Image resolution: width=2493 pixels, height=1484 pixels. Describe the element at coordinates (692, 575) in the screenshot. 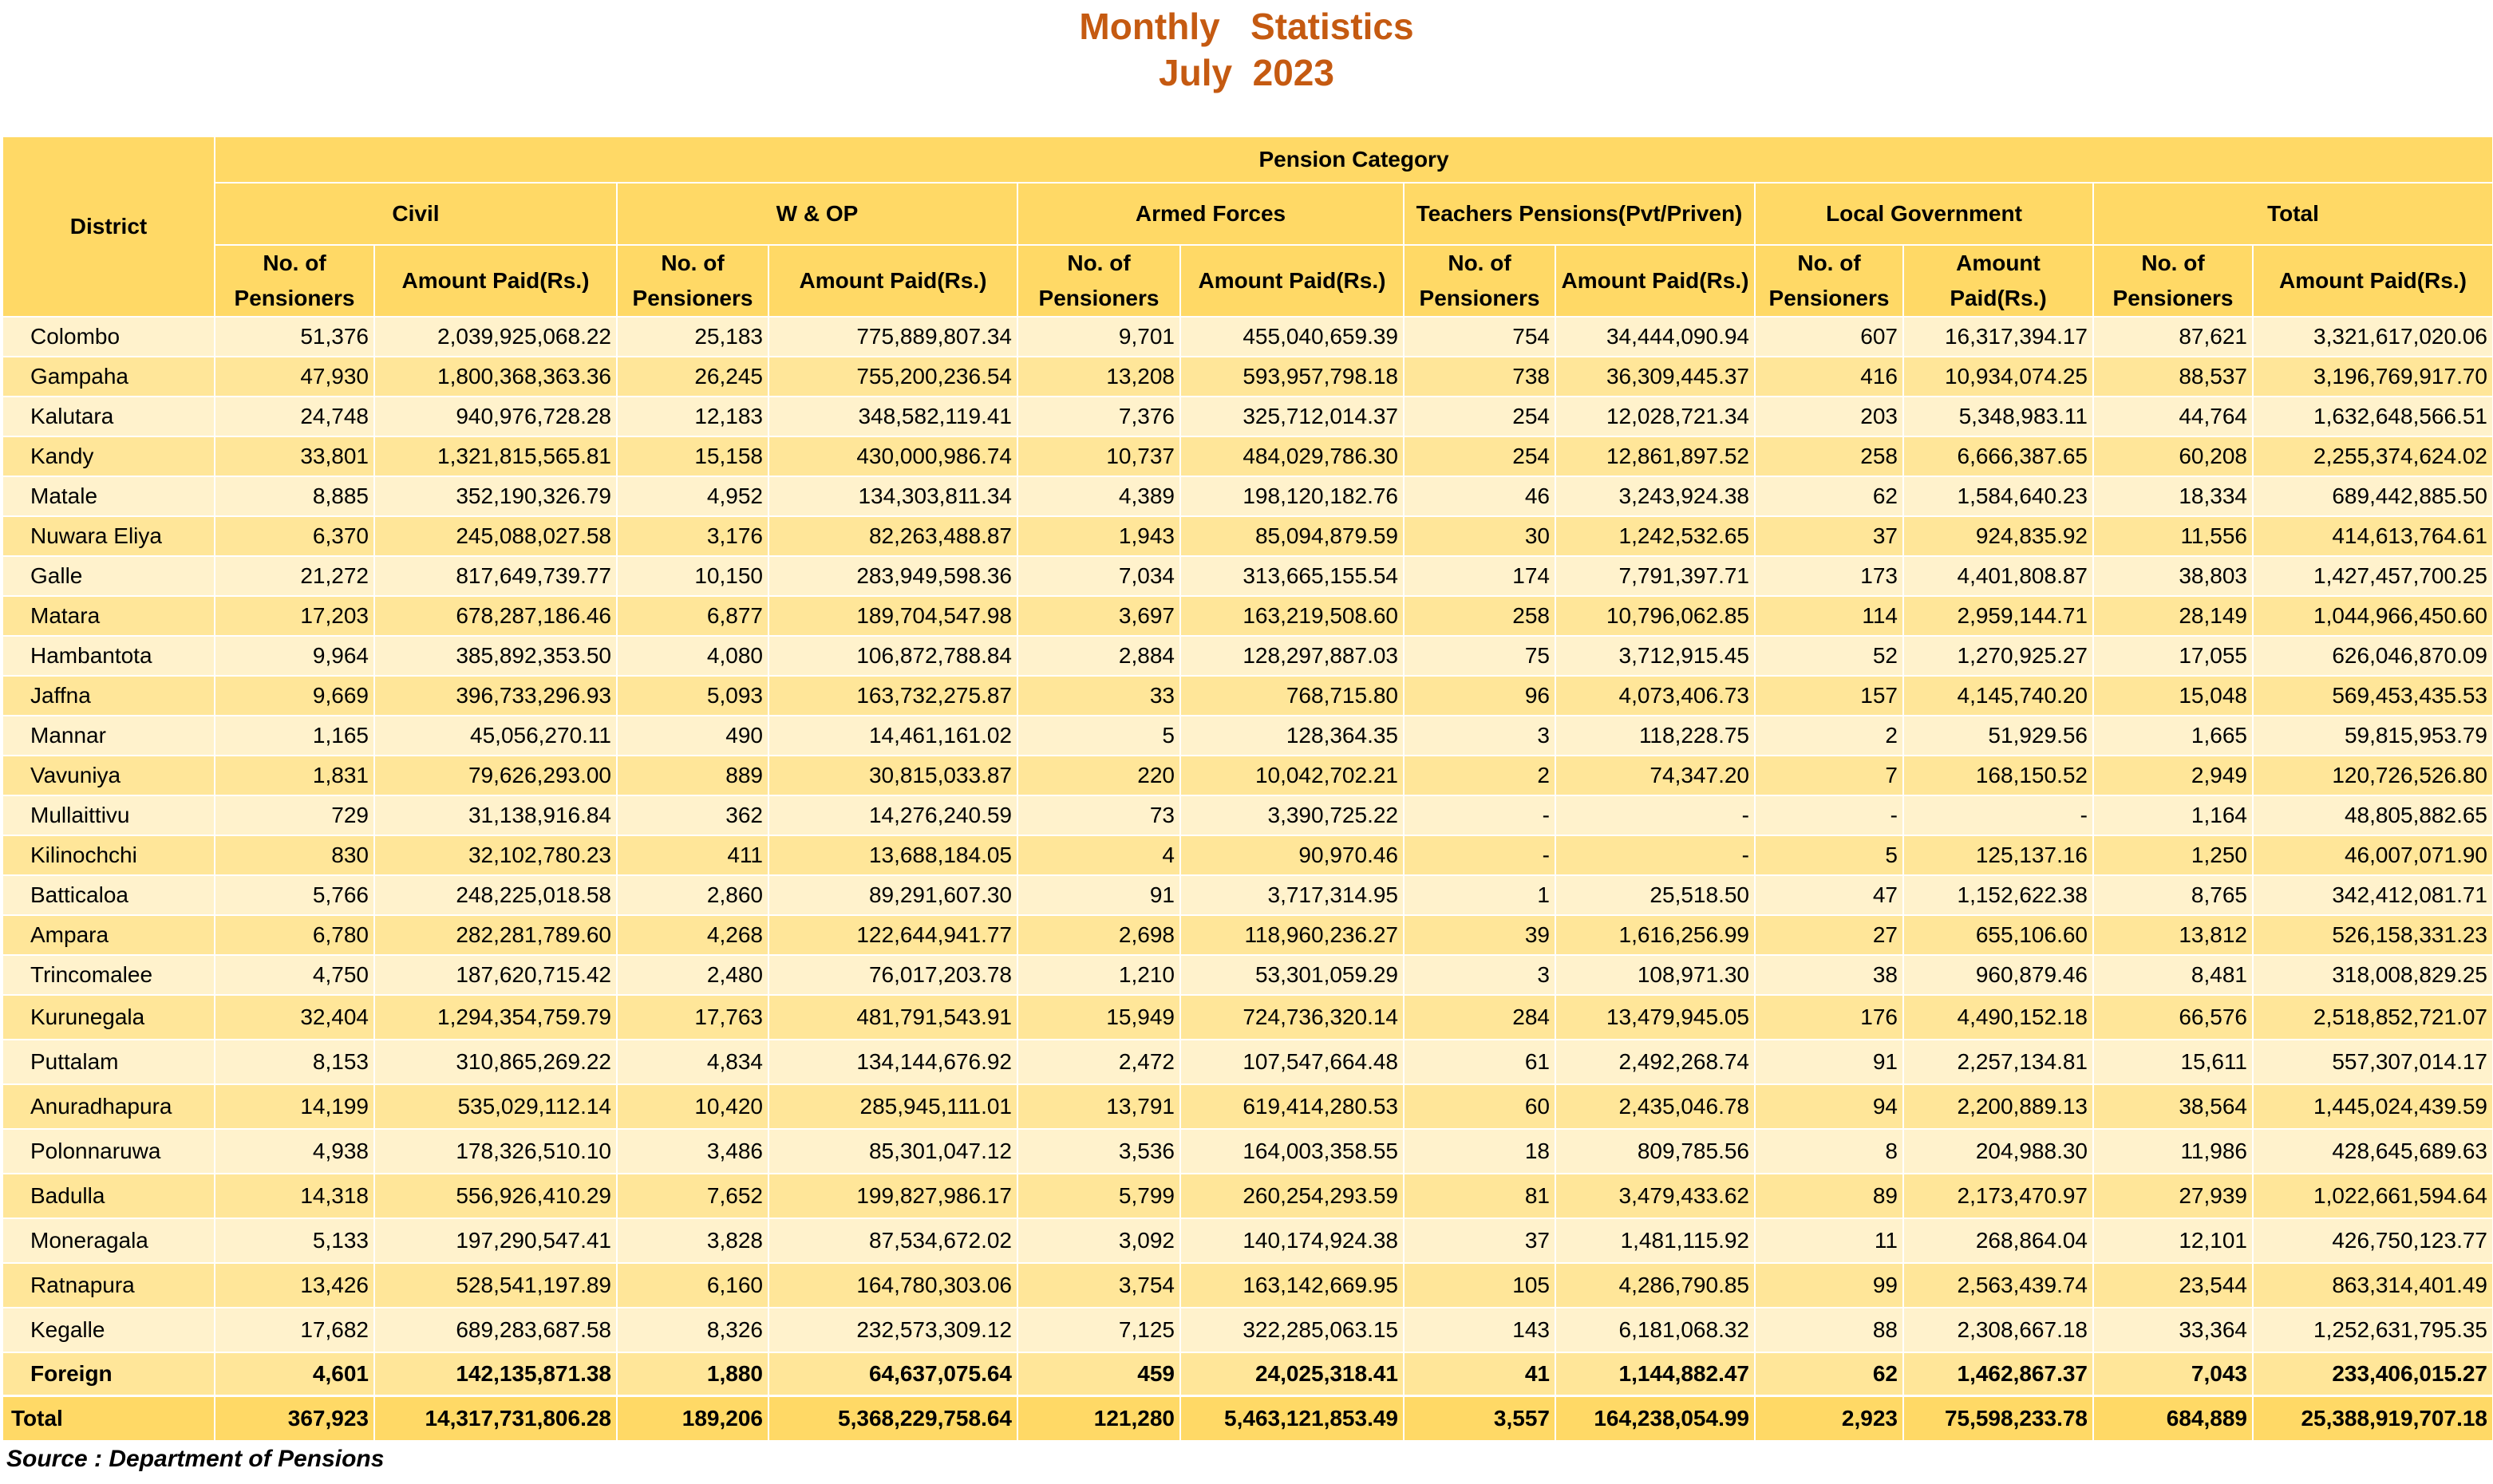

I see `pensioner-count-cell: 10,150` at that location.